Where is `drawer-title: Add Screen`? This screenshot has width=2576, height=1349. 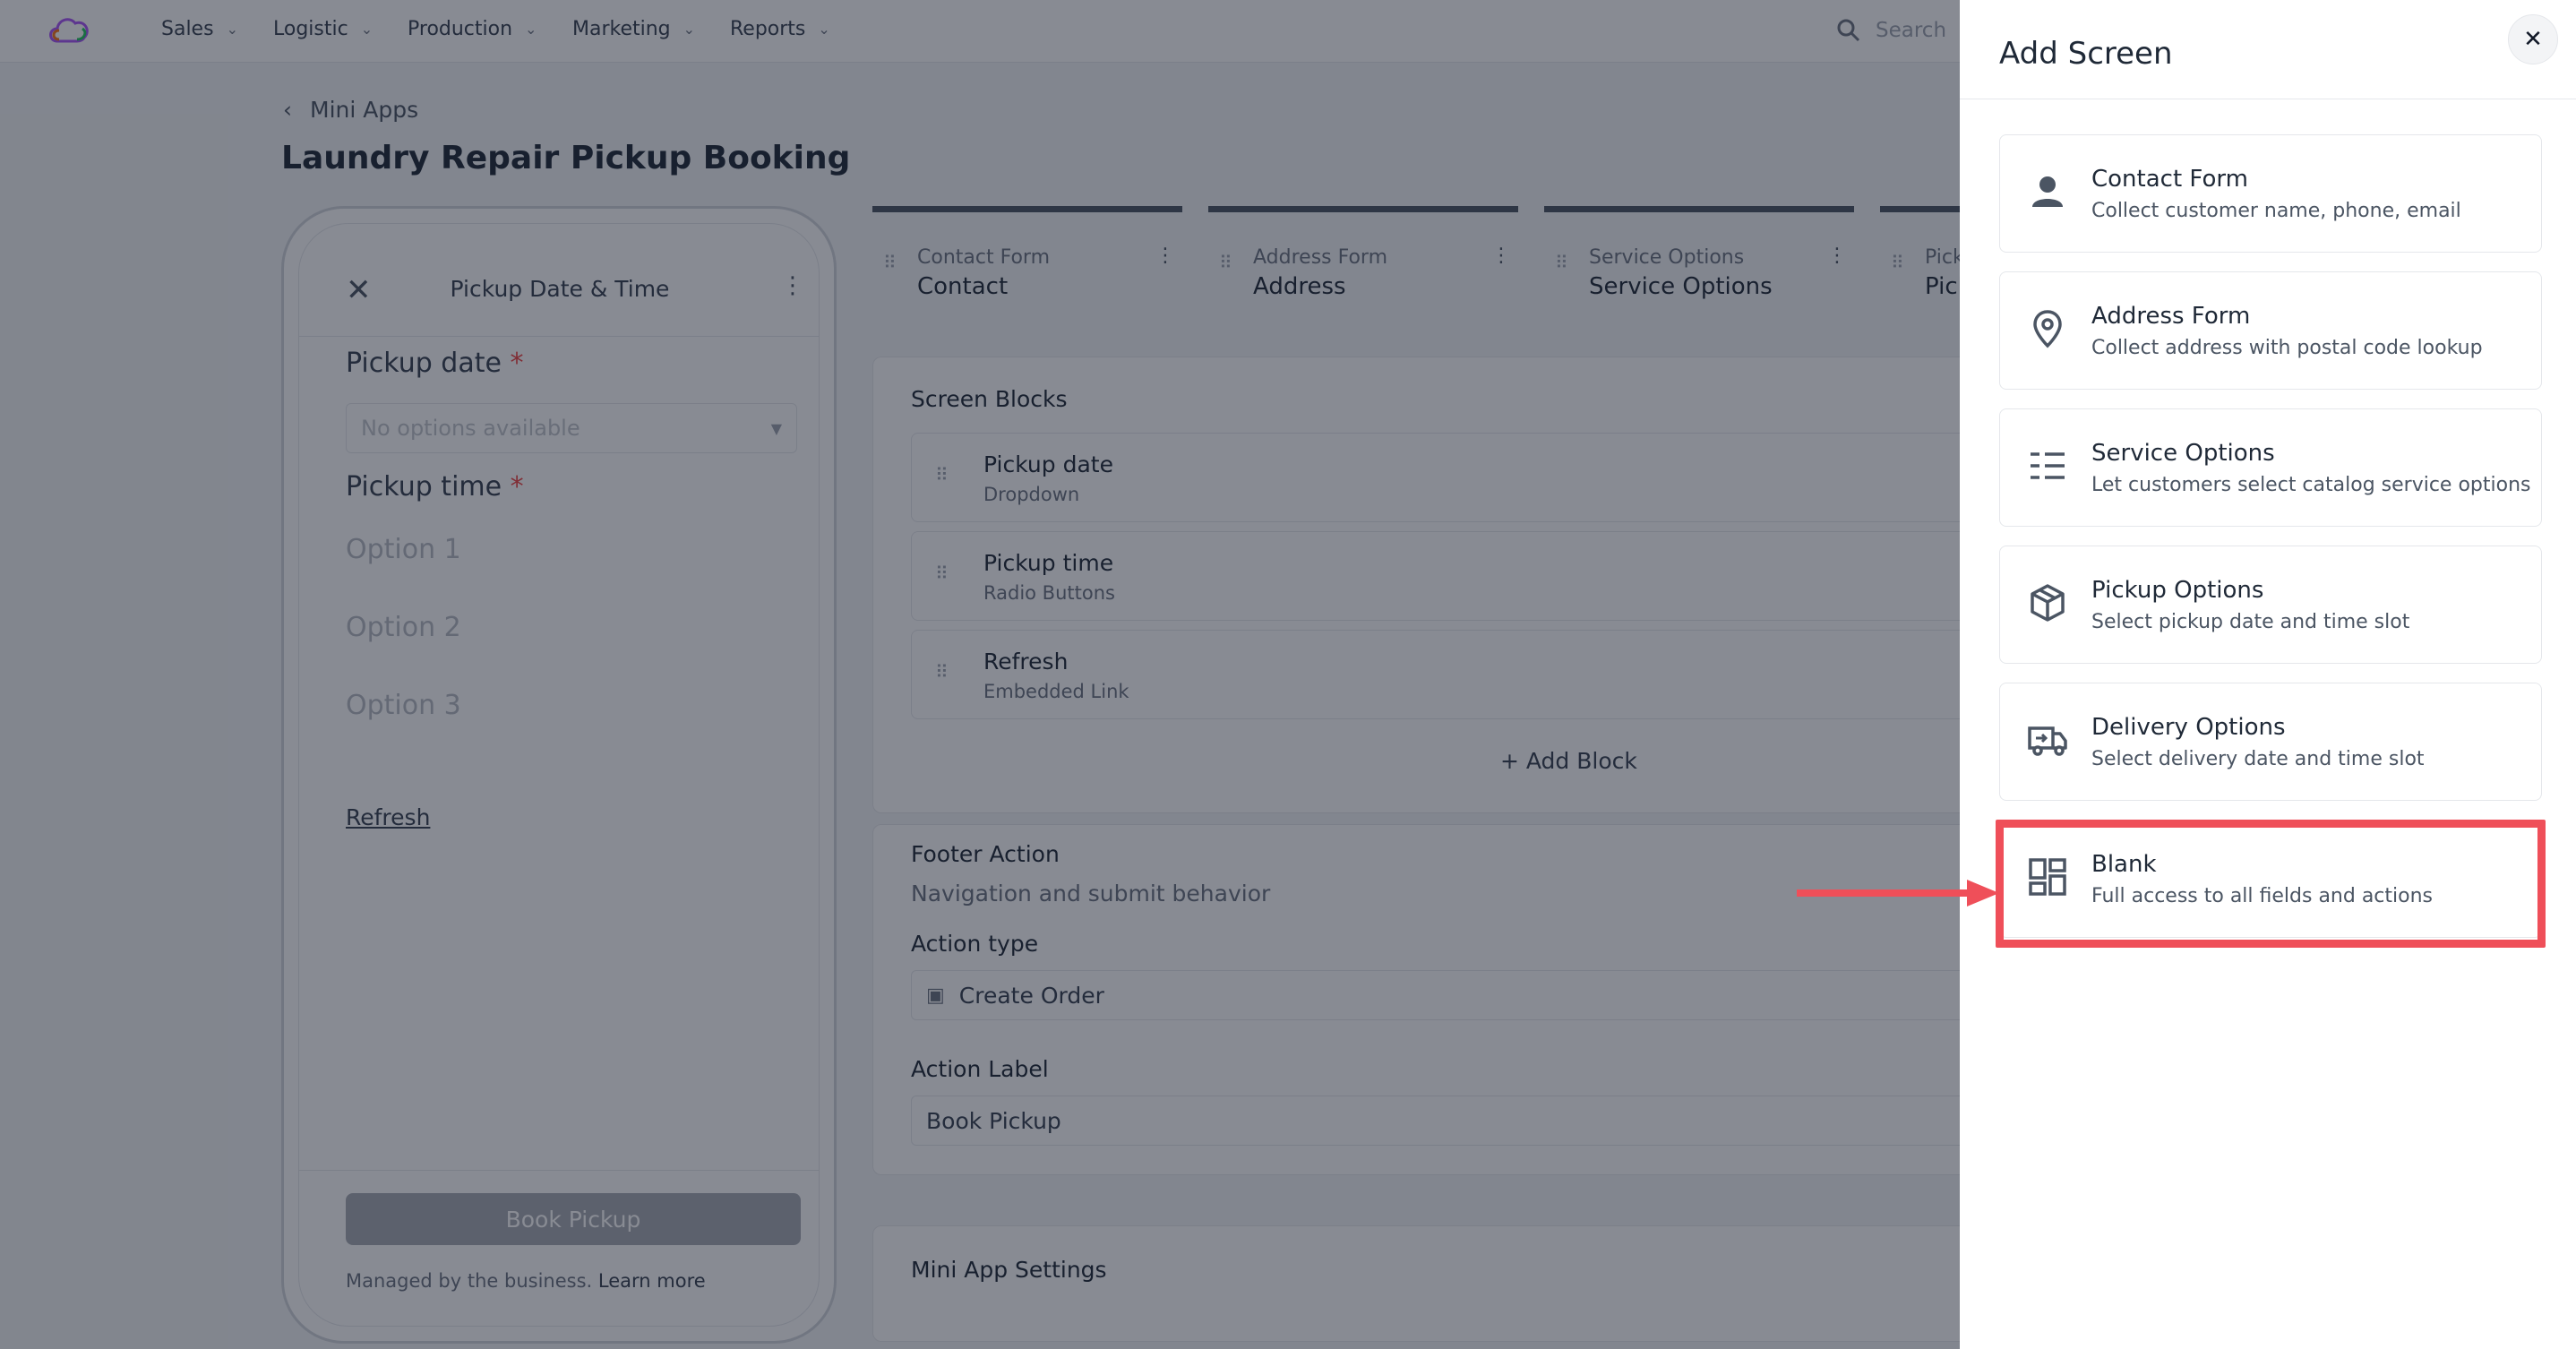
drawer-title: Add Screen is located at coordinates (2086, 54).